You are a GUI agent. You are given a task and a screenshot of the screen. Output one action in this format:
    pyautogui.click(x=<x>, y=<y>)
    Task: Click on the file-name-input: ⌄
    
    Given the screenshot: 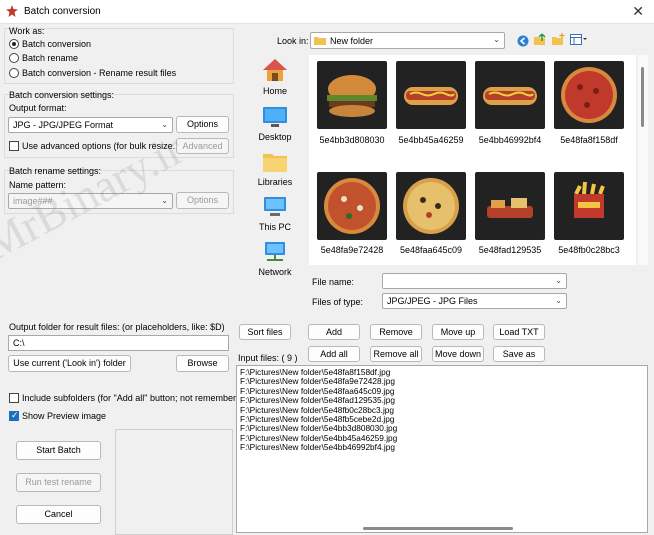 What is the action you would take?
    pyautogui.click(x=474, y=281)
    